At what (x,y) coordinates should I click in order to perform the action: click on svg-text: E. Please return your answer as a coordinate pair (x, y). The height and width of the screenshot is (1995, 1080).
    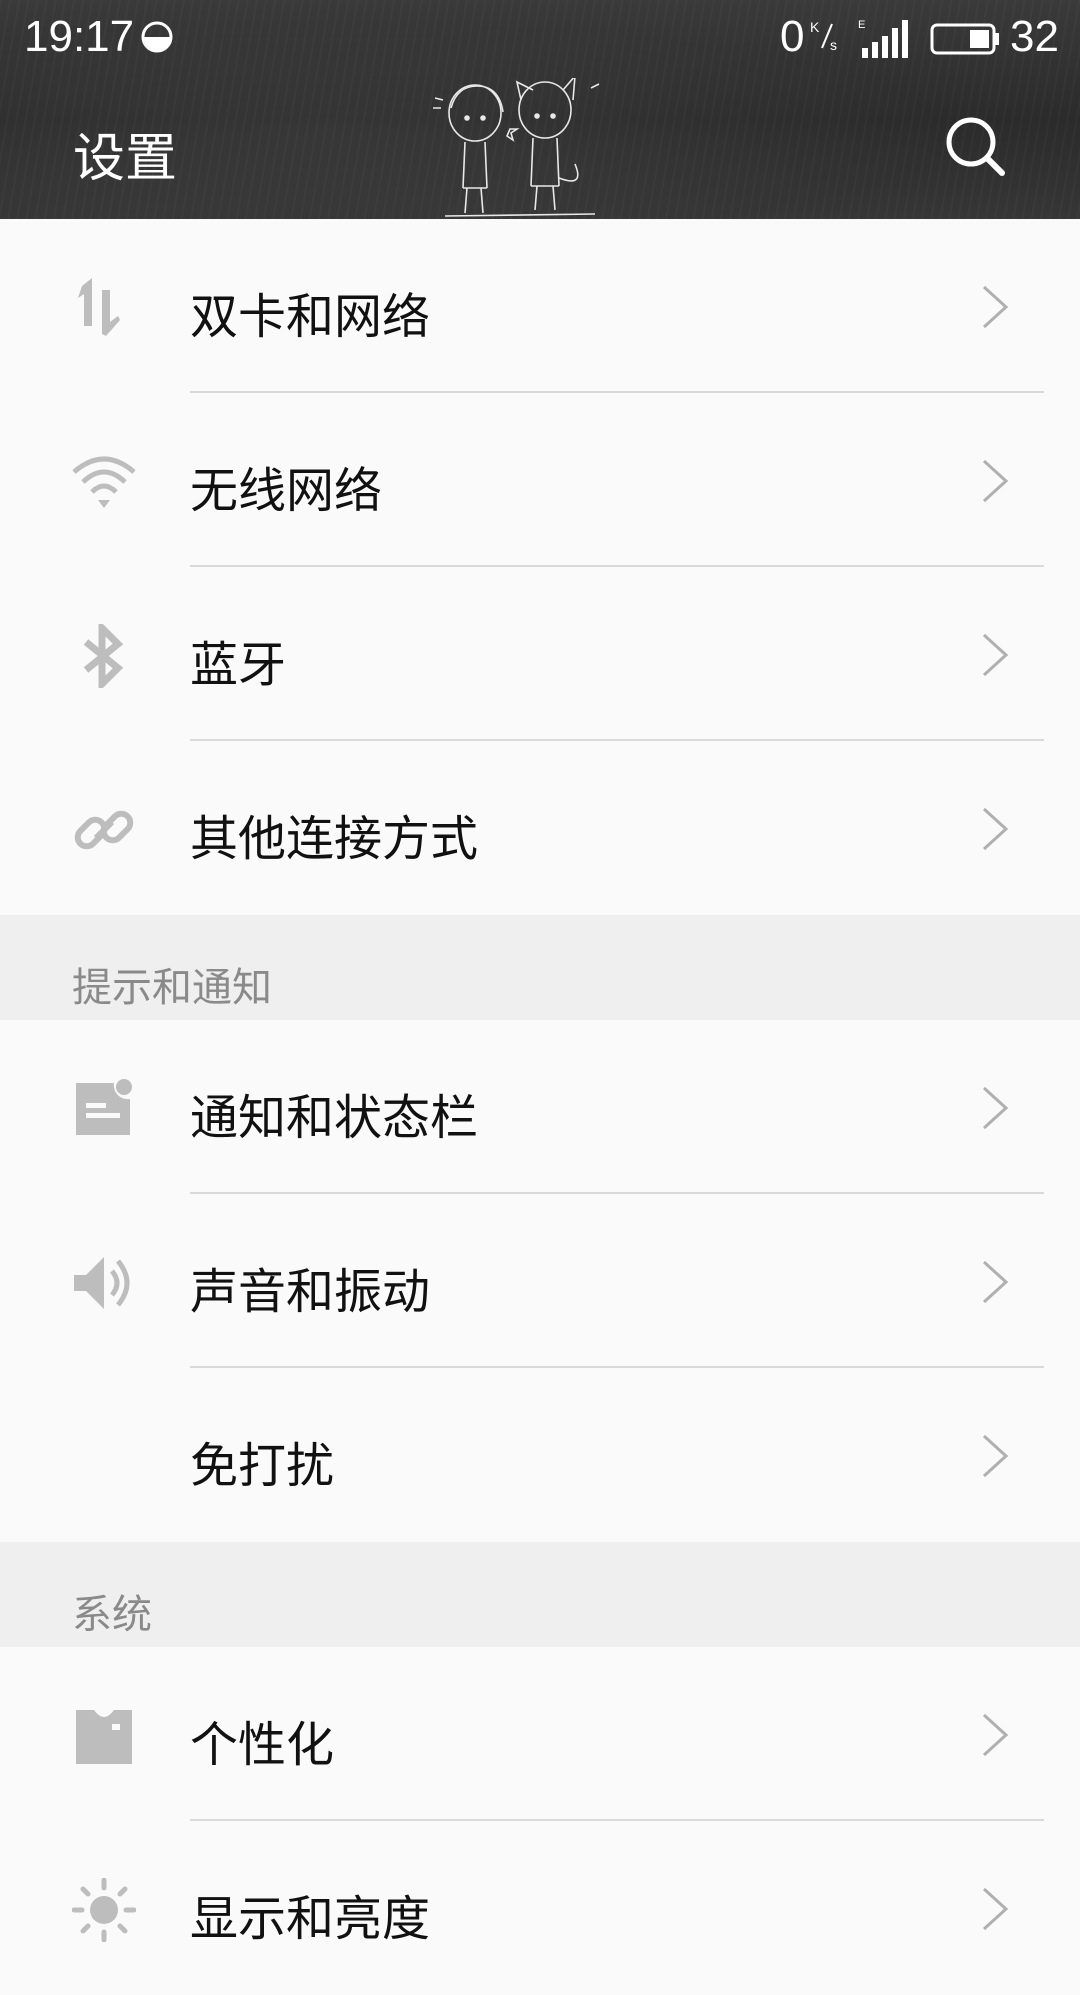
    Looking at the image, I should click on (861, 25).